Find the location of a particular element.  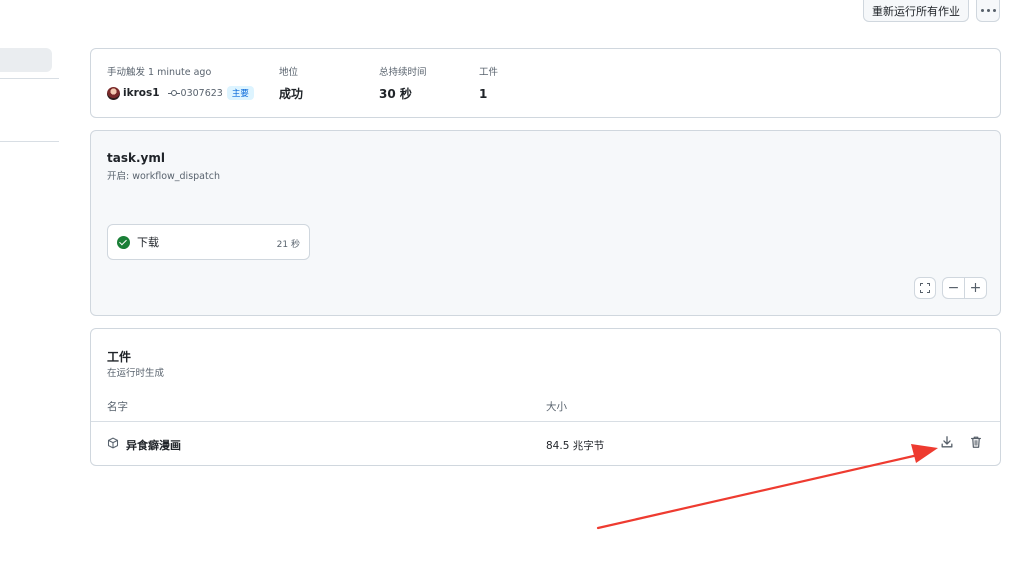

duration-column: 总持续时间 30 秒 is located at coordinates (403, 84).